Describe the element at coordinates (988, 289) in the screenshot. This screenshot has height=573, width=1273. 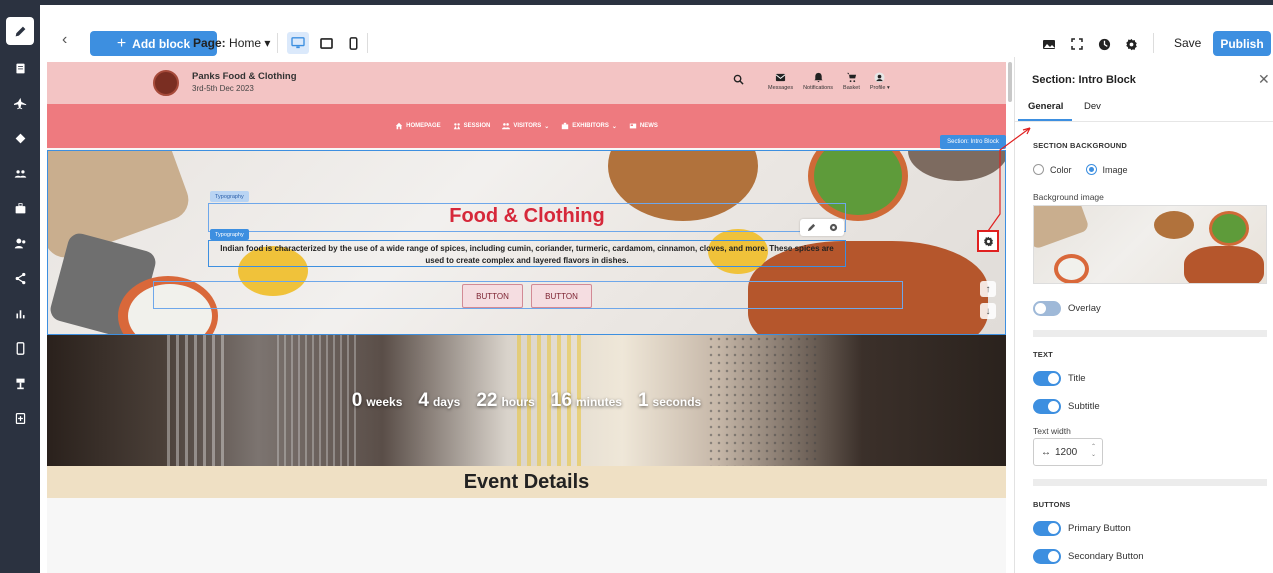
I see `move-up-icon: ↑` at that location.